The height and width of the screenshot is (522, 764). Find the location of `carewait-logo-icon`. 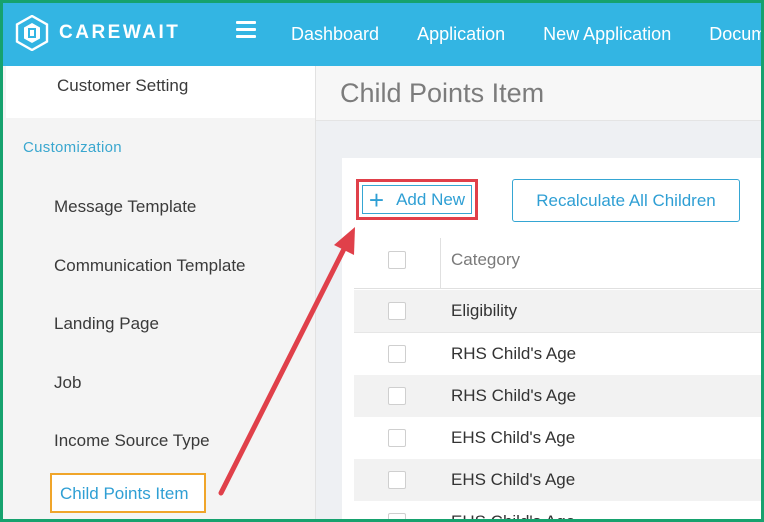

carewait-logo-icon is located at coordinates (32, 33).